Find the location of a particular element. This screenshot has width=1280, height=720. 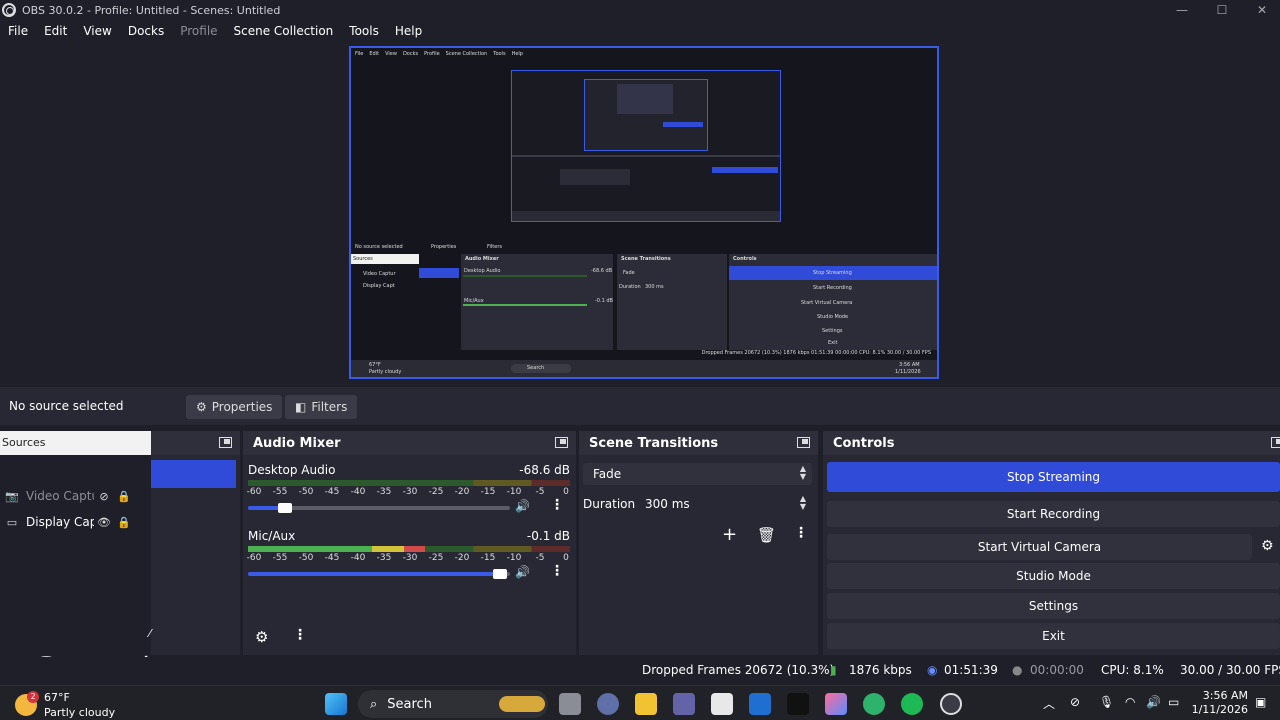

windows-start-icon is located at coordinates (336, 704).